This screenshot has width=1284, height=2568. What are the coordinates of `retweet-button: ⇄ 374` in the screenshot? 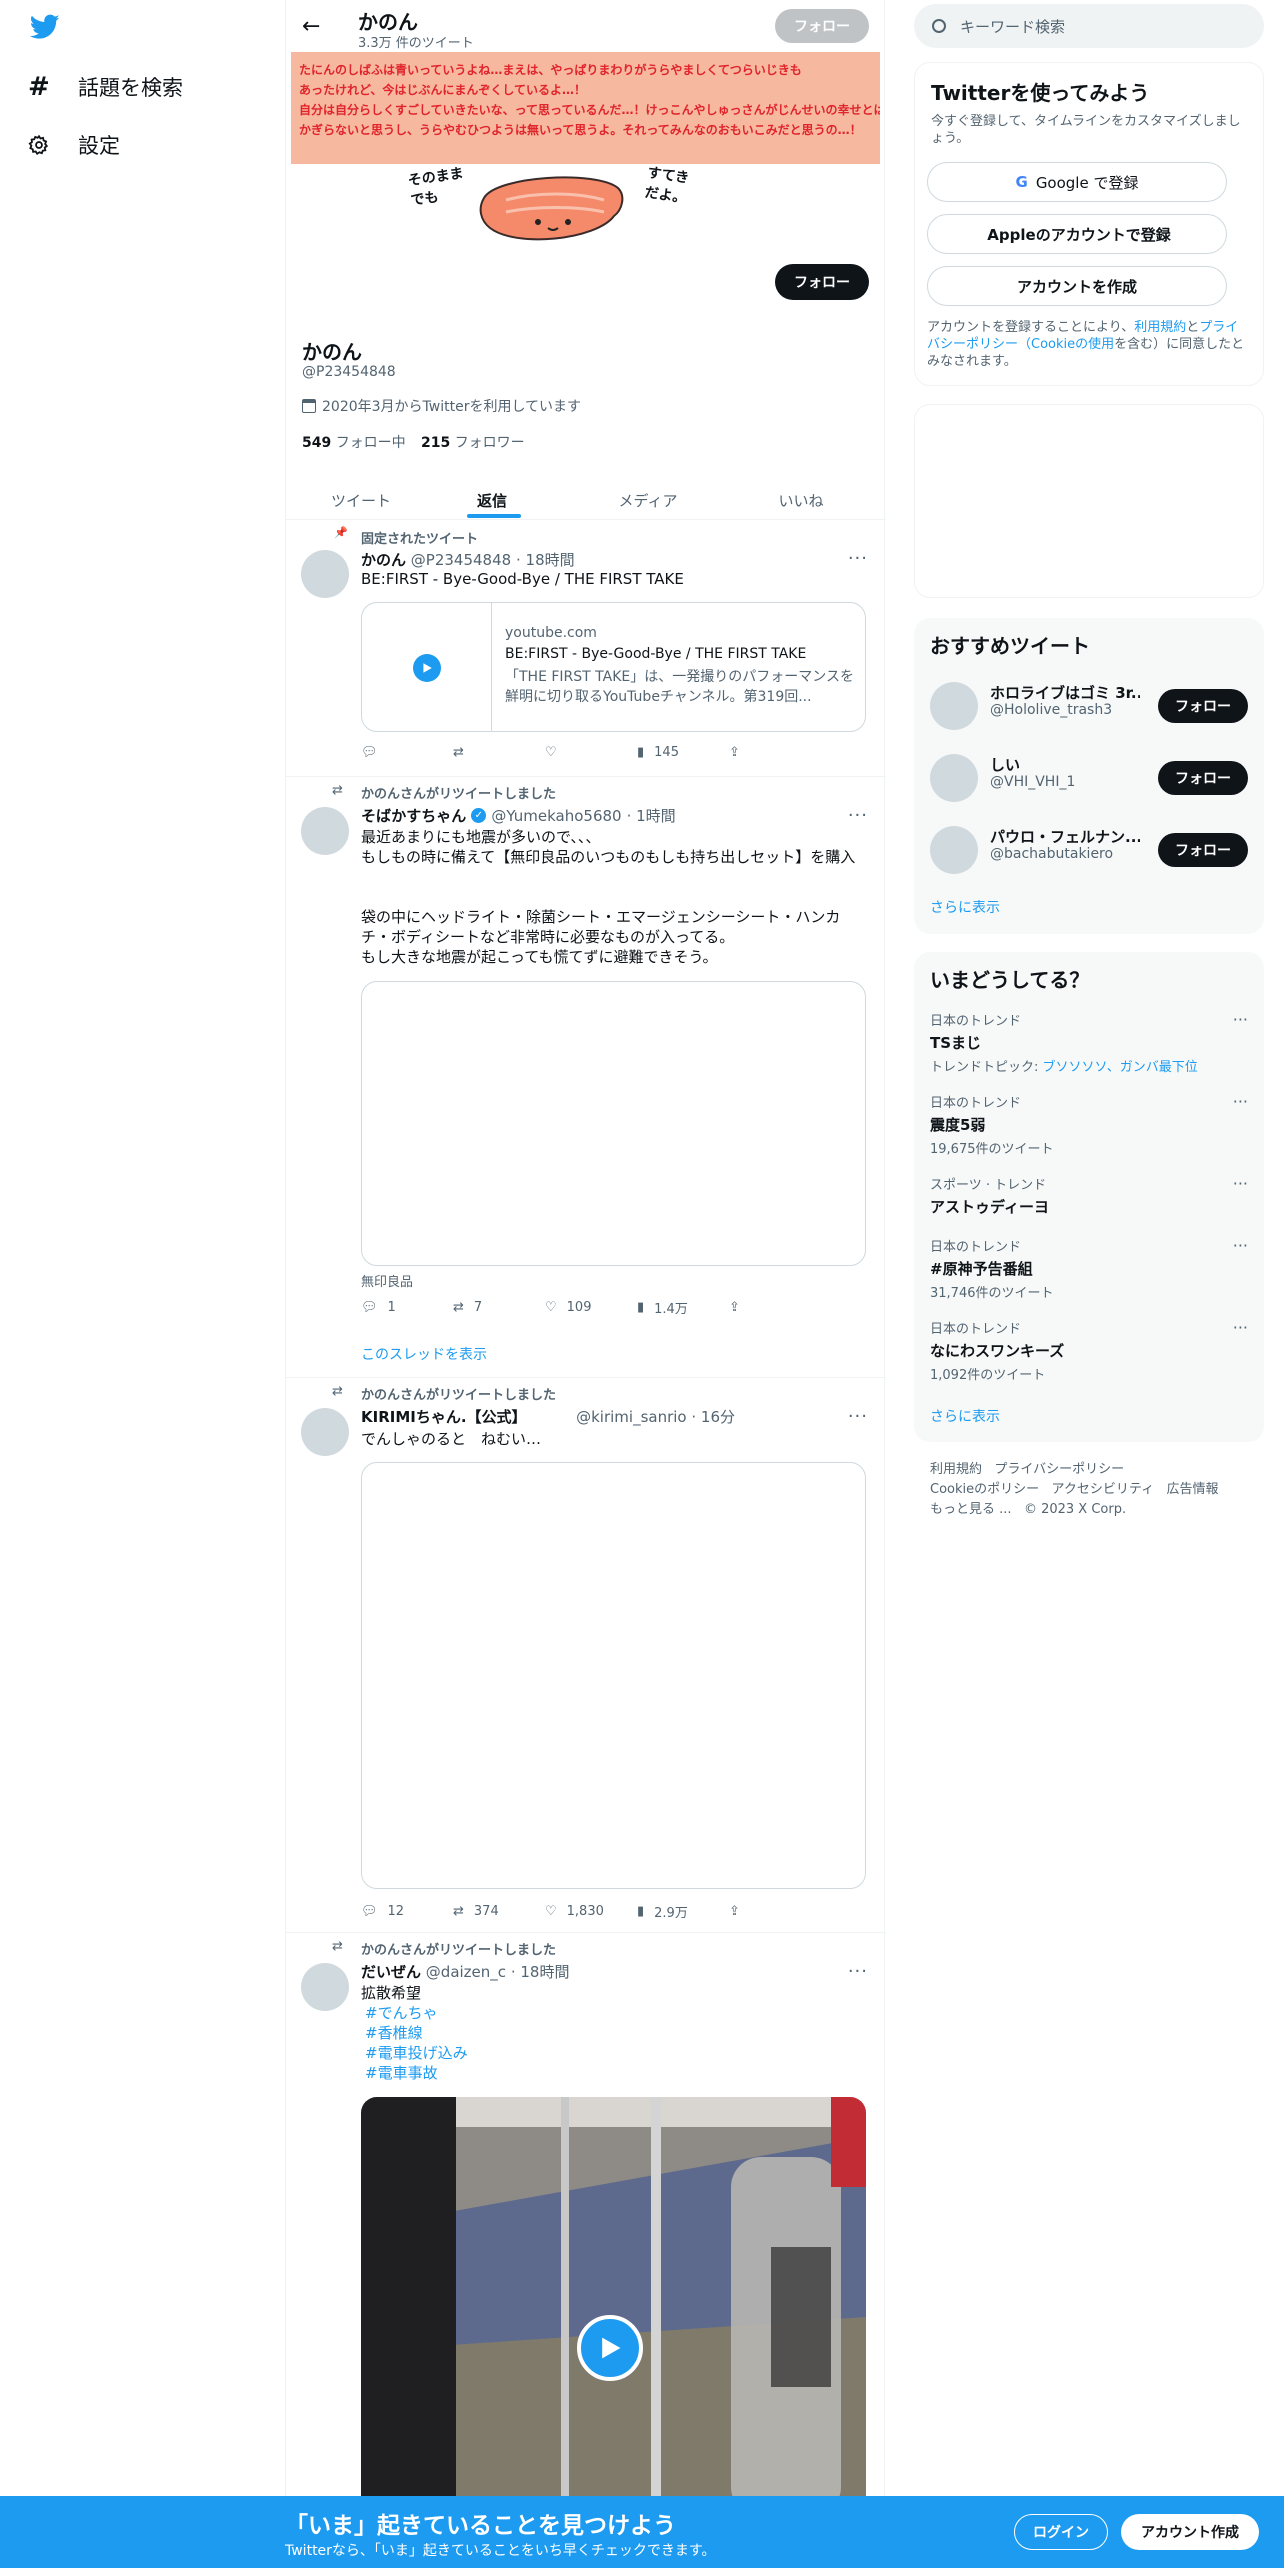 It's located at (499, 1911).